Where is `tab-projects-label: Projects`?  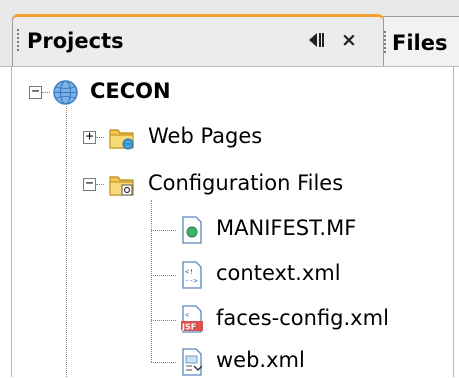 tab-projects-label: Projects is located at coordinates (75, 41).